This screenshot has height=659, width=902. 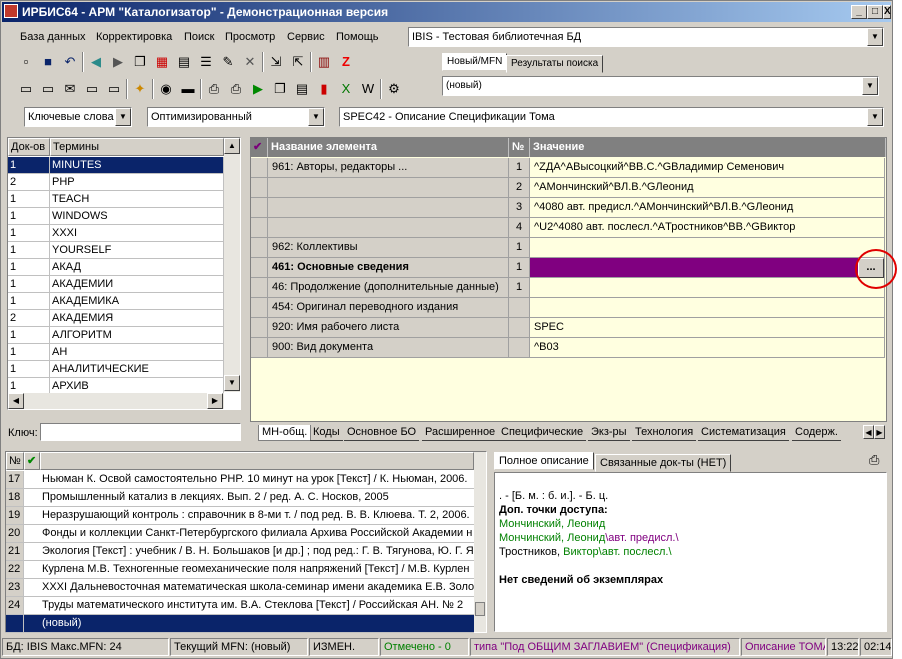 What do you see at coordinates (96, 62) in the screenshot?
I see `back-icon: ◀` at bounding box center [96, 62].